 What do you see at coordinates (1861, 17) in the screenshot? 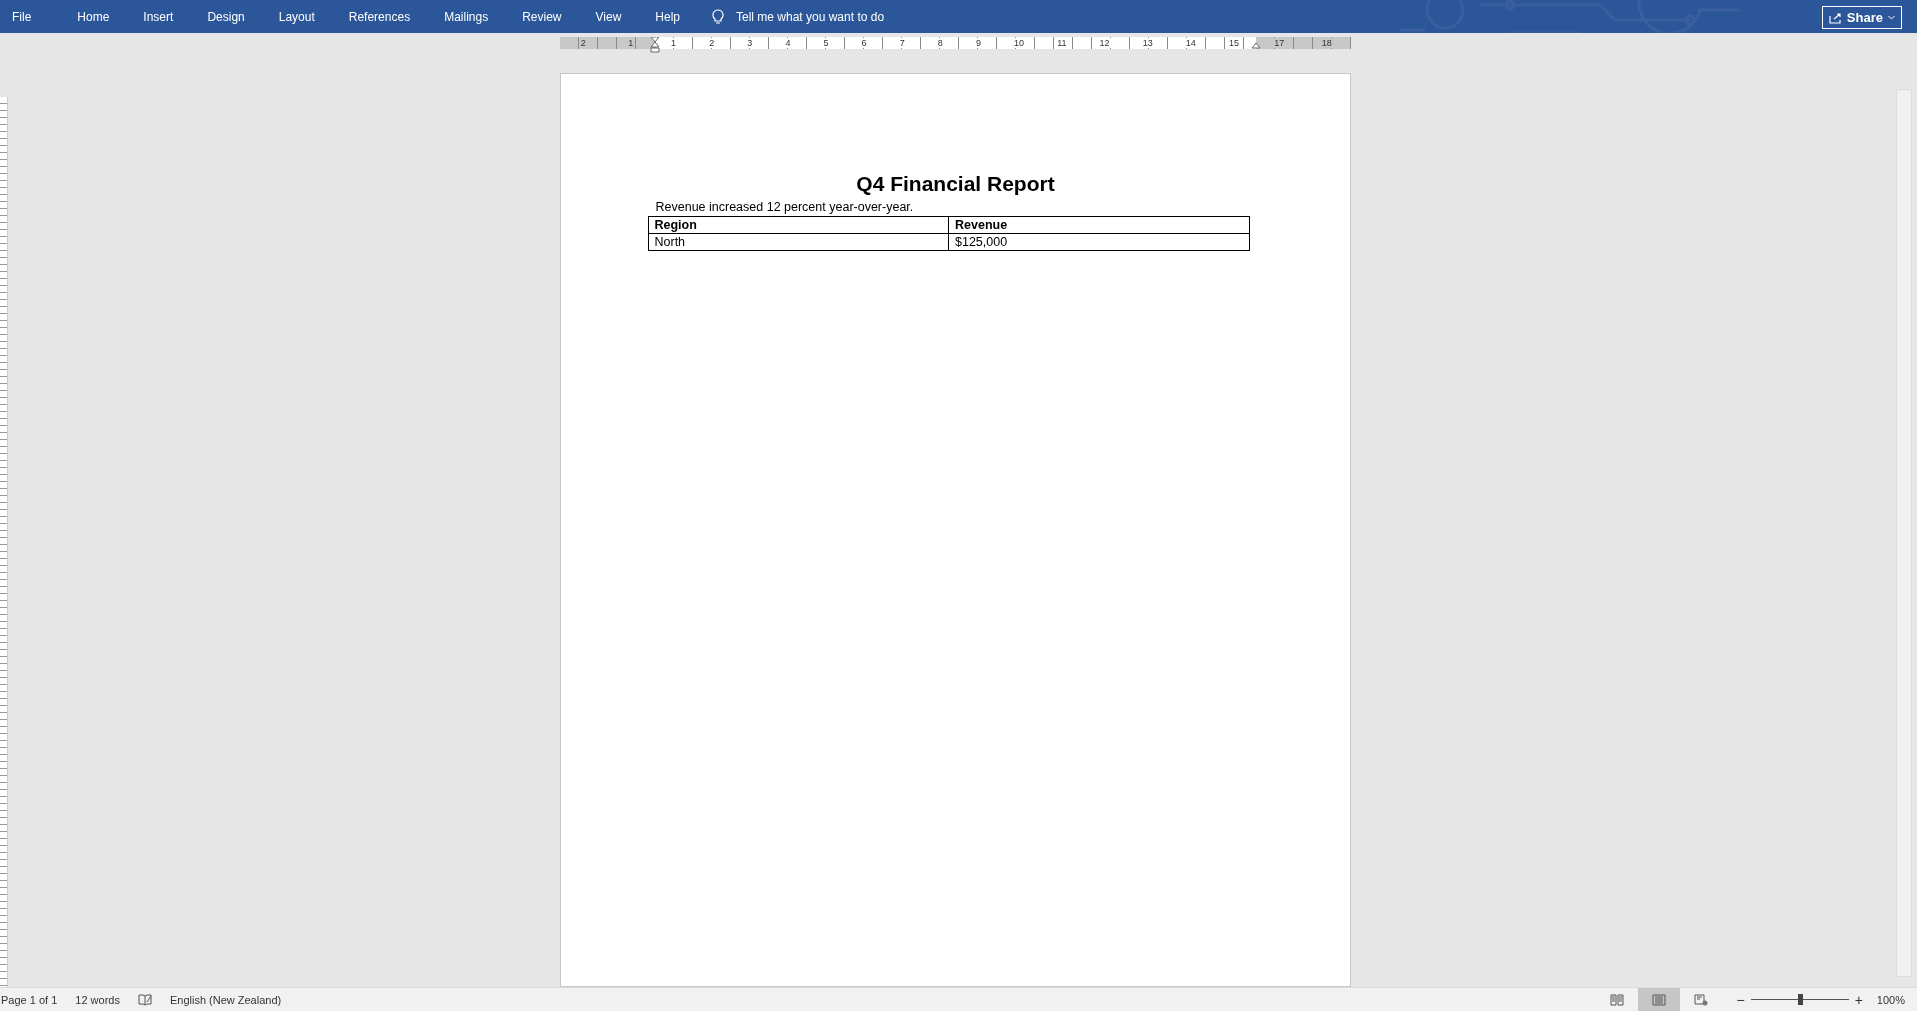
I see `share-button: Share` at bounding box center [1861, 17].